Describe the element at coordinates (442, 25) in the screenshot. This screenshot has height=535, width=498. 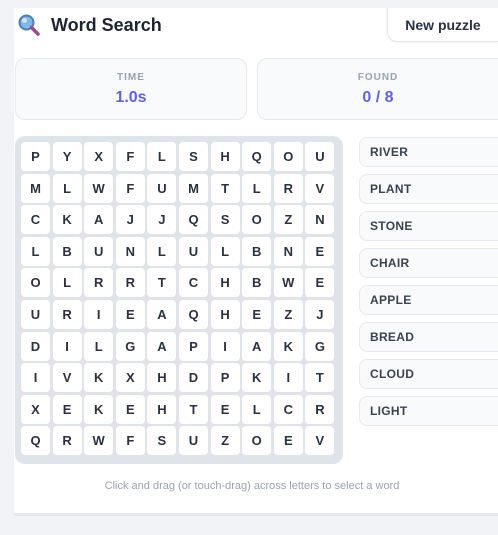
I see `new-puzzle-button: New puzzle` at that location.